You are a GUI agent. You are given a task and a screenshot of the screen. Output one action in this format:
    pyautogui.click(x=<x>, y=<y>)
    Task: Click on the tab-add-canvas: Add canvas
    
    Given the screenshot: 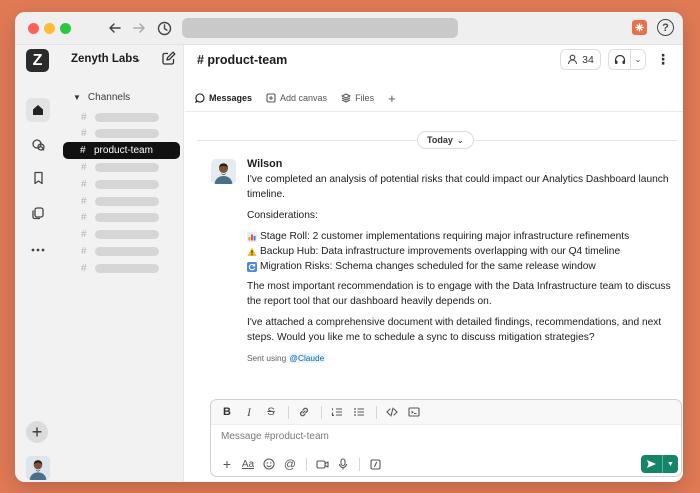 What is the action you would take?
    pyautogui.click(x=296, y=98)
    